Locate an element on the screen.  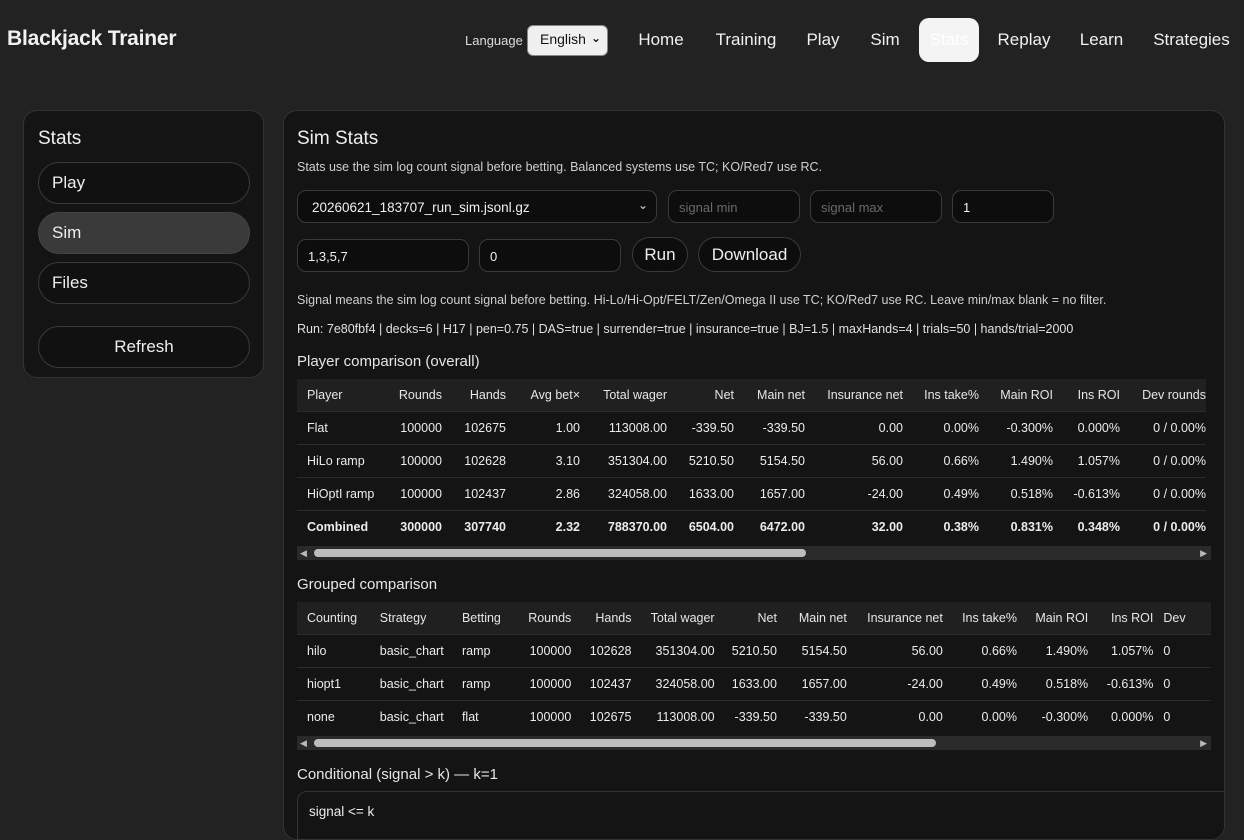
column-header: Net is located at coordinates (700, 395).